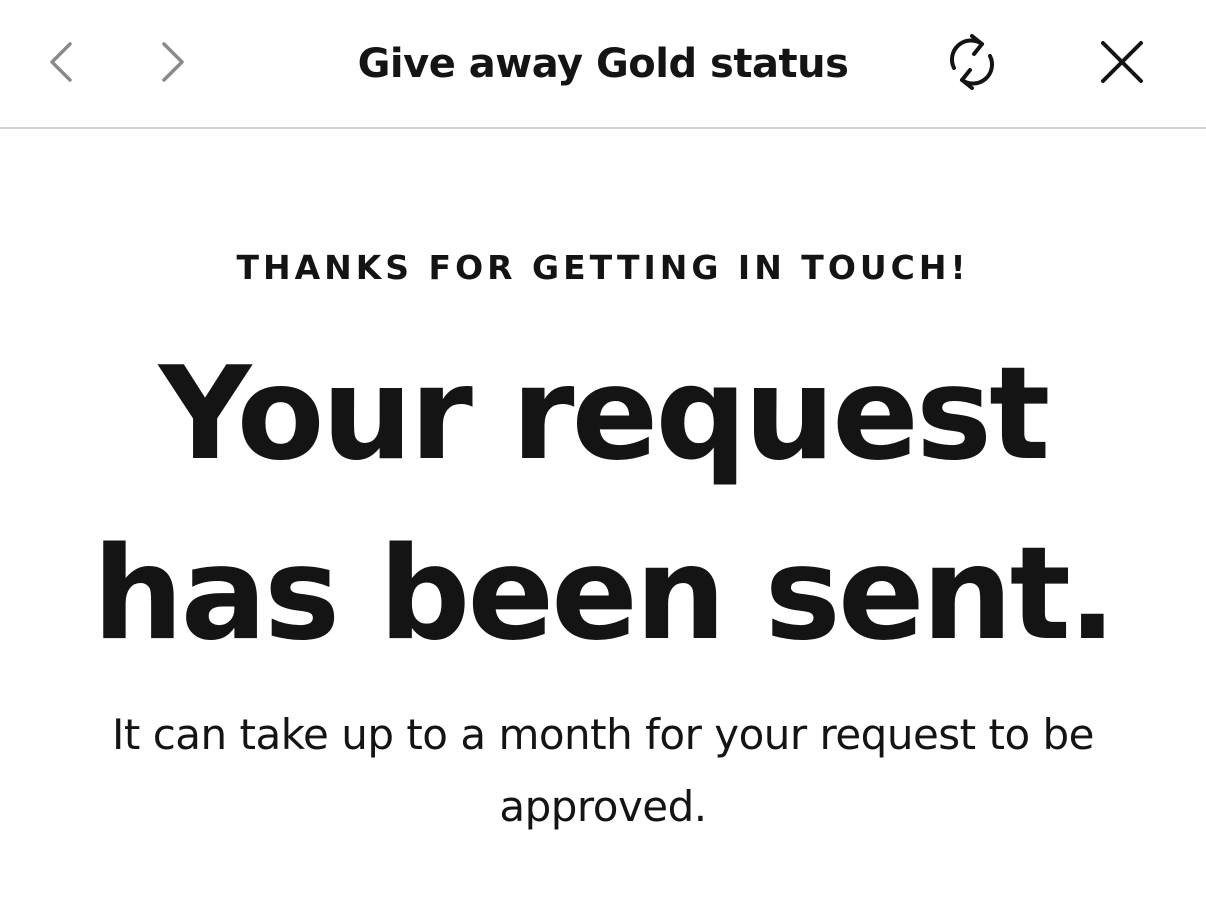 The image size is (1206, 911). What do you see at coordinates (603, 267) in the screenshot?
I see `eyebrow-text: THANKS FOR GETTING IN TOUCH!` at bounding box center [603, 267].